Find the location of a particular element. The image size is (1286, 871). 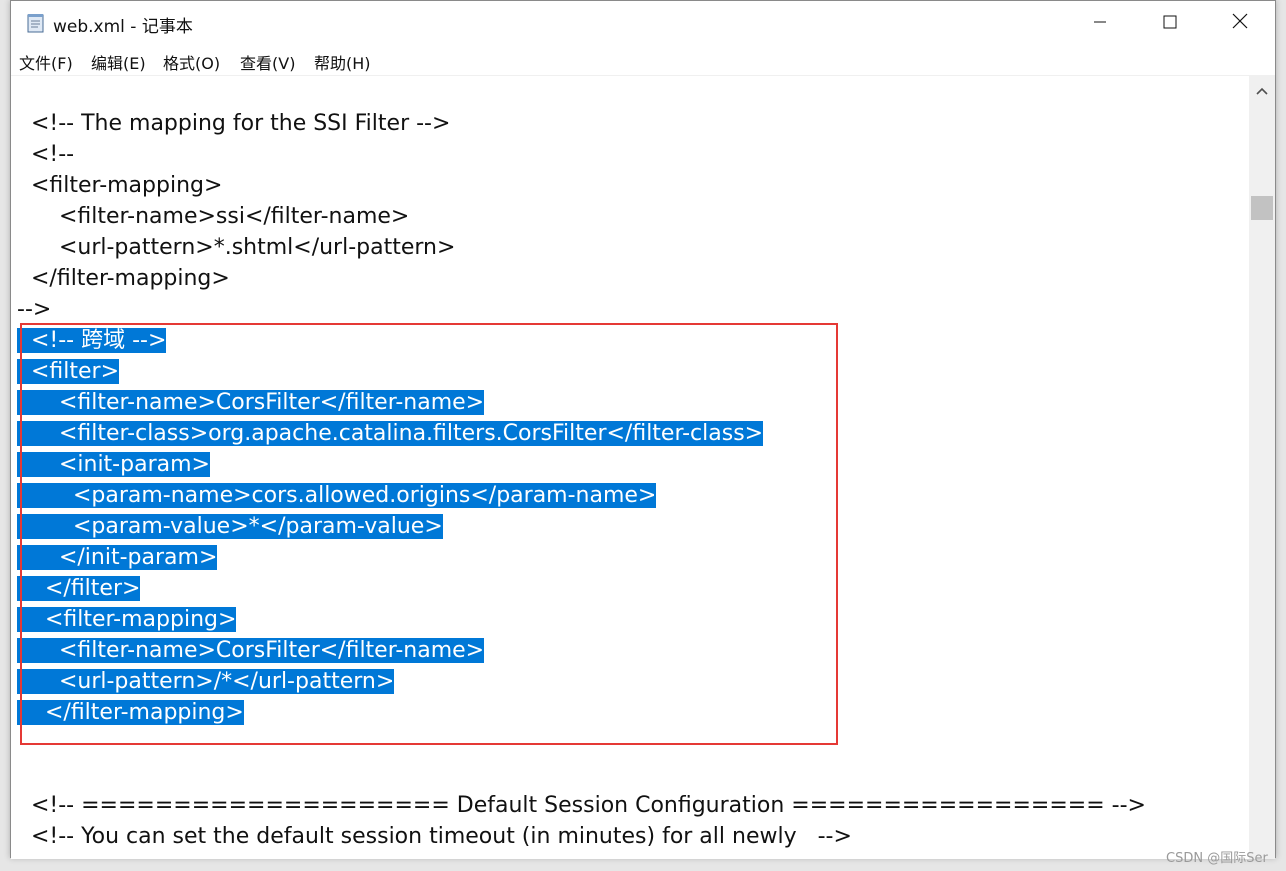

minimize-icon is located at coordinates (1100, 23).